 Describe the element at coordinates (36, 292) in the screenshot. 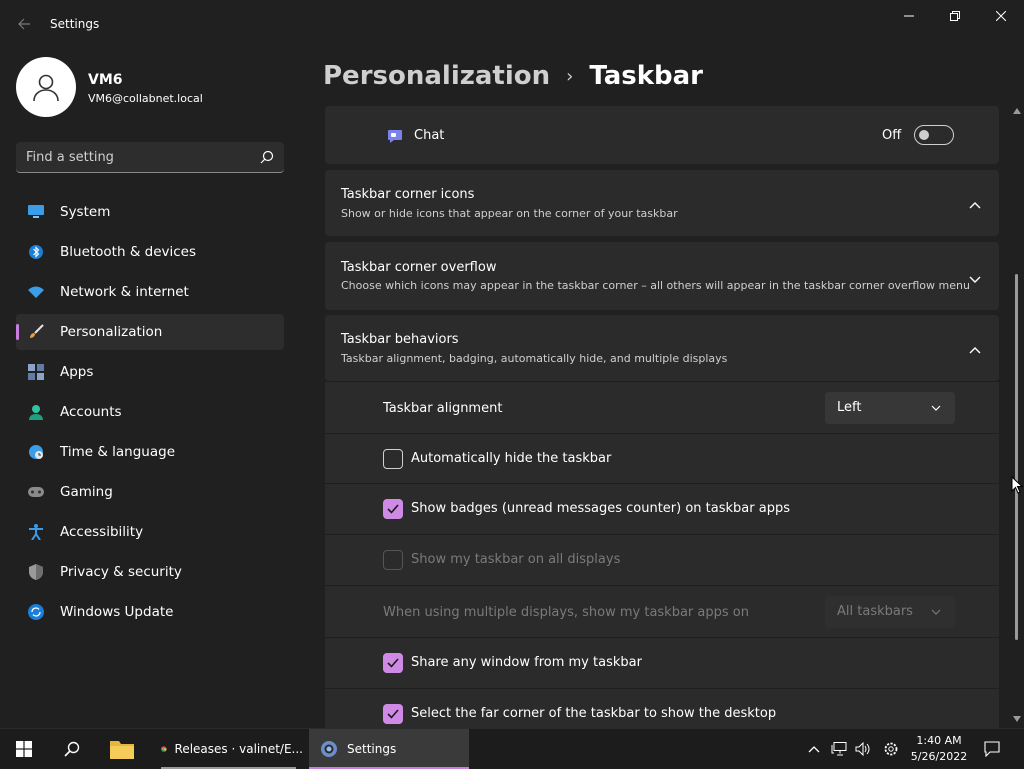

I see `wifi-icon` at that location.